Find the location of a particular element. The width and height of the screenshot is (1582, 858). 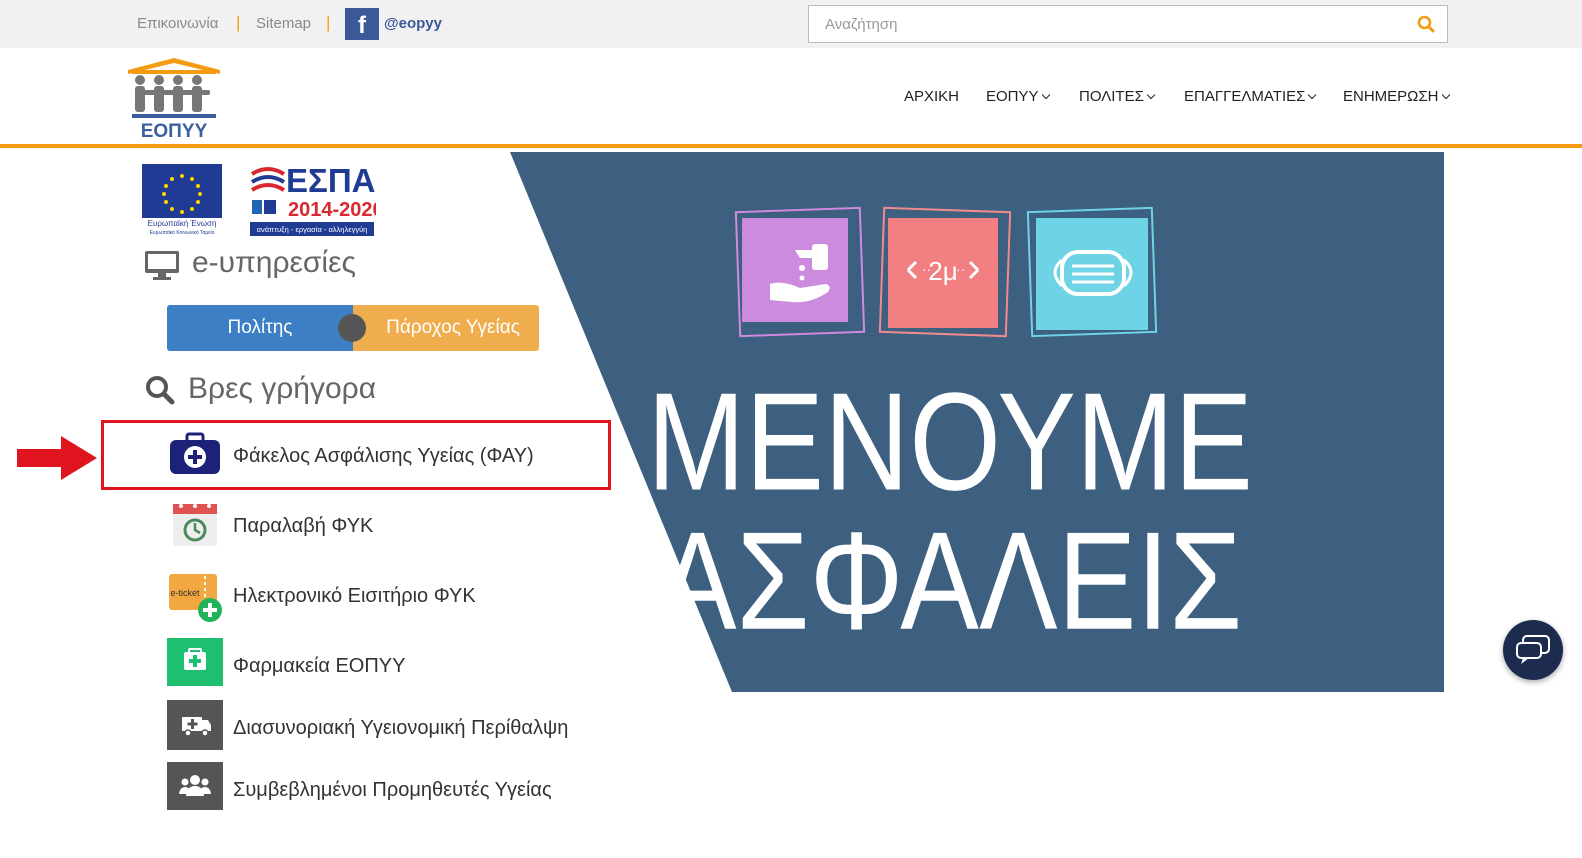

eopyy-logo: ΕΟΠΥΥ is located at coordinates (174, 98).